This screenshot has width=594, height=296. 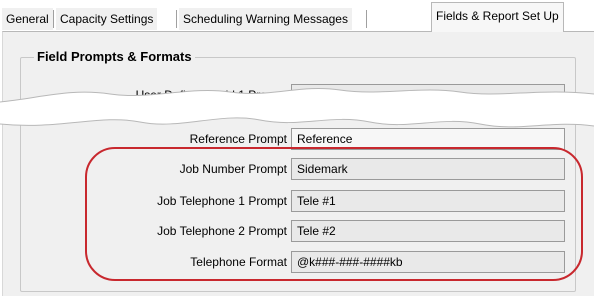 I want to click on tab-fields-report-set-up: Fields & Report Set Up, so click(x=497, y=17).